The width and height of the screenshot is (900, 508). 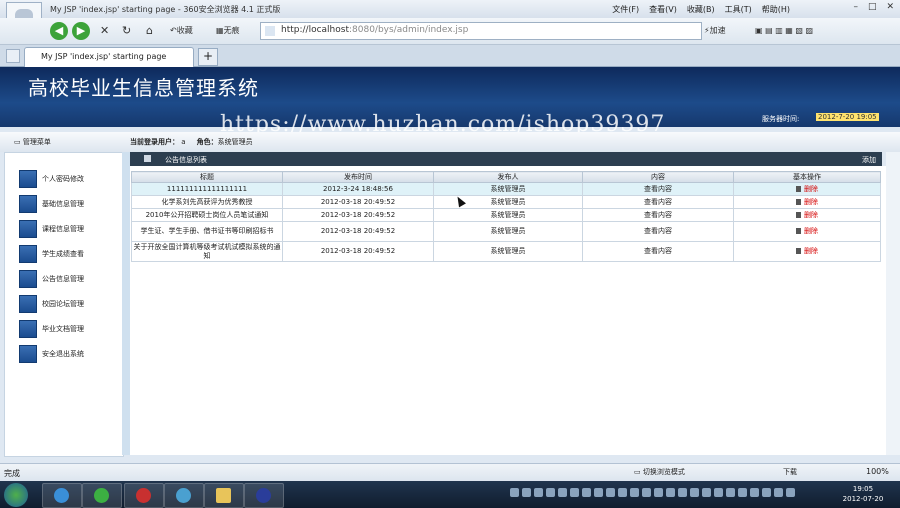 What do you see at coordinates (625, 9) in the screenshot?
I see `menu-file: 文件(F)` at bounding box center [625, 9].